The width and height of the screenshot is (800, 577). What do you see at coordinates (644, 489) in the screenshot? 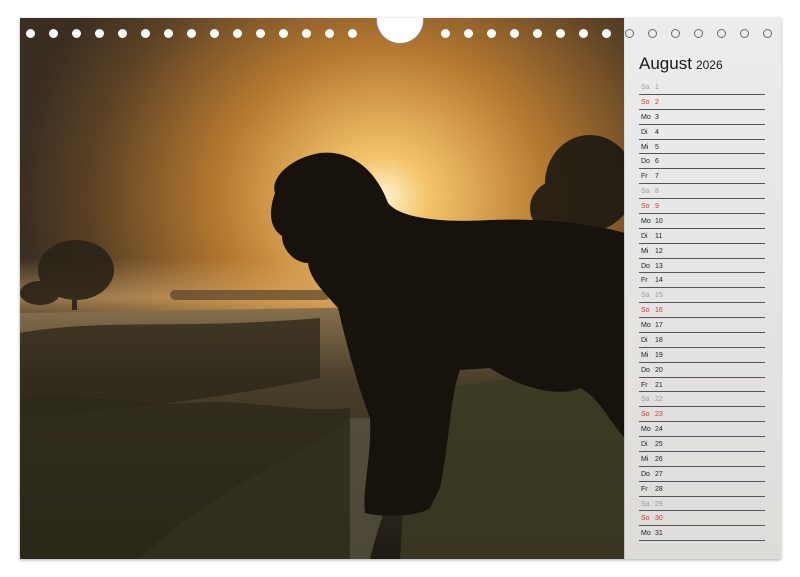
I see `day-weekday: Fr` at bounding box center [644, 489].